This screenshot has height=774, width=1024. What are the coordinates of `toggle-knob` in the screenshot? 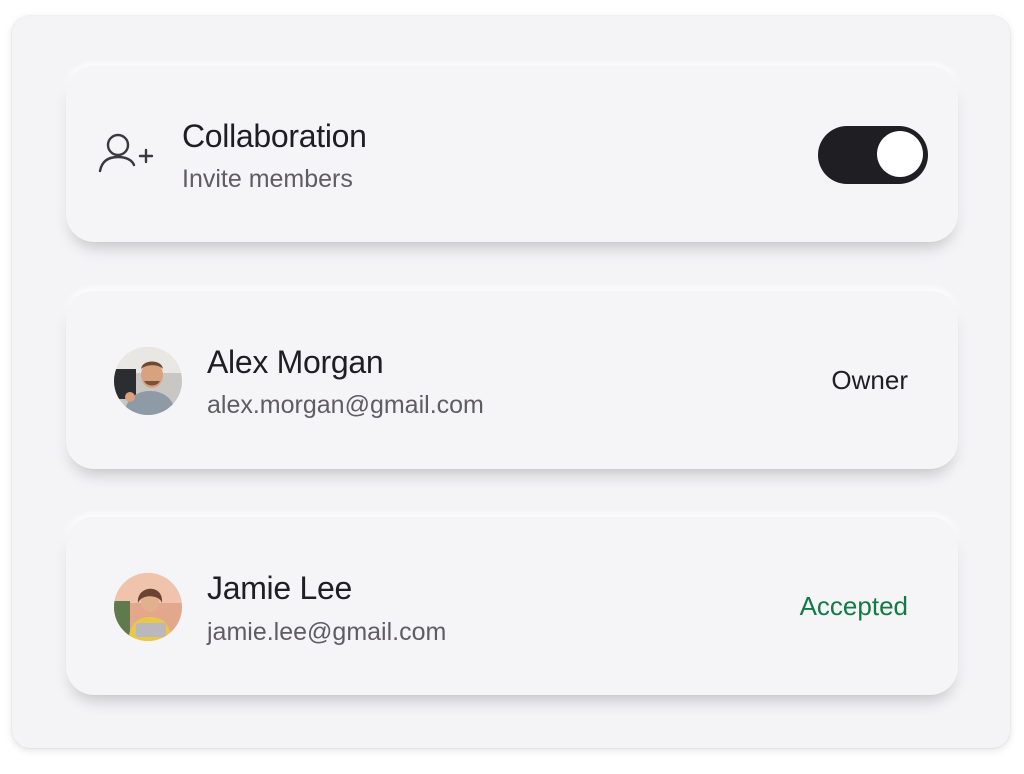 It's located at (900, 154).